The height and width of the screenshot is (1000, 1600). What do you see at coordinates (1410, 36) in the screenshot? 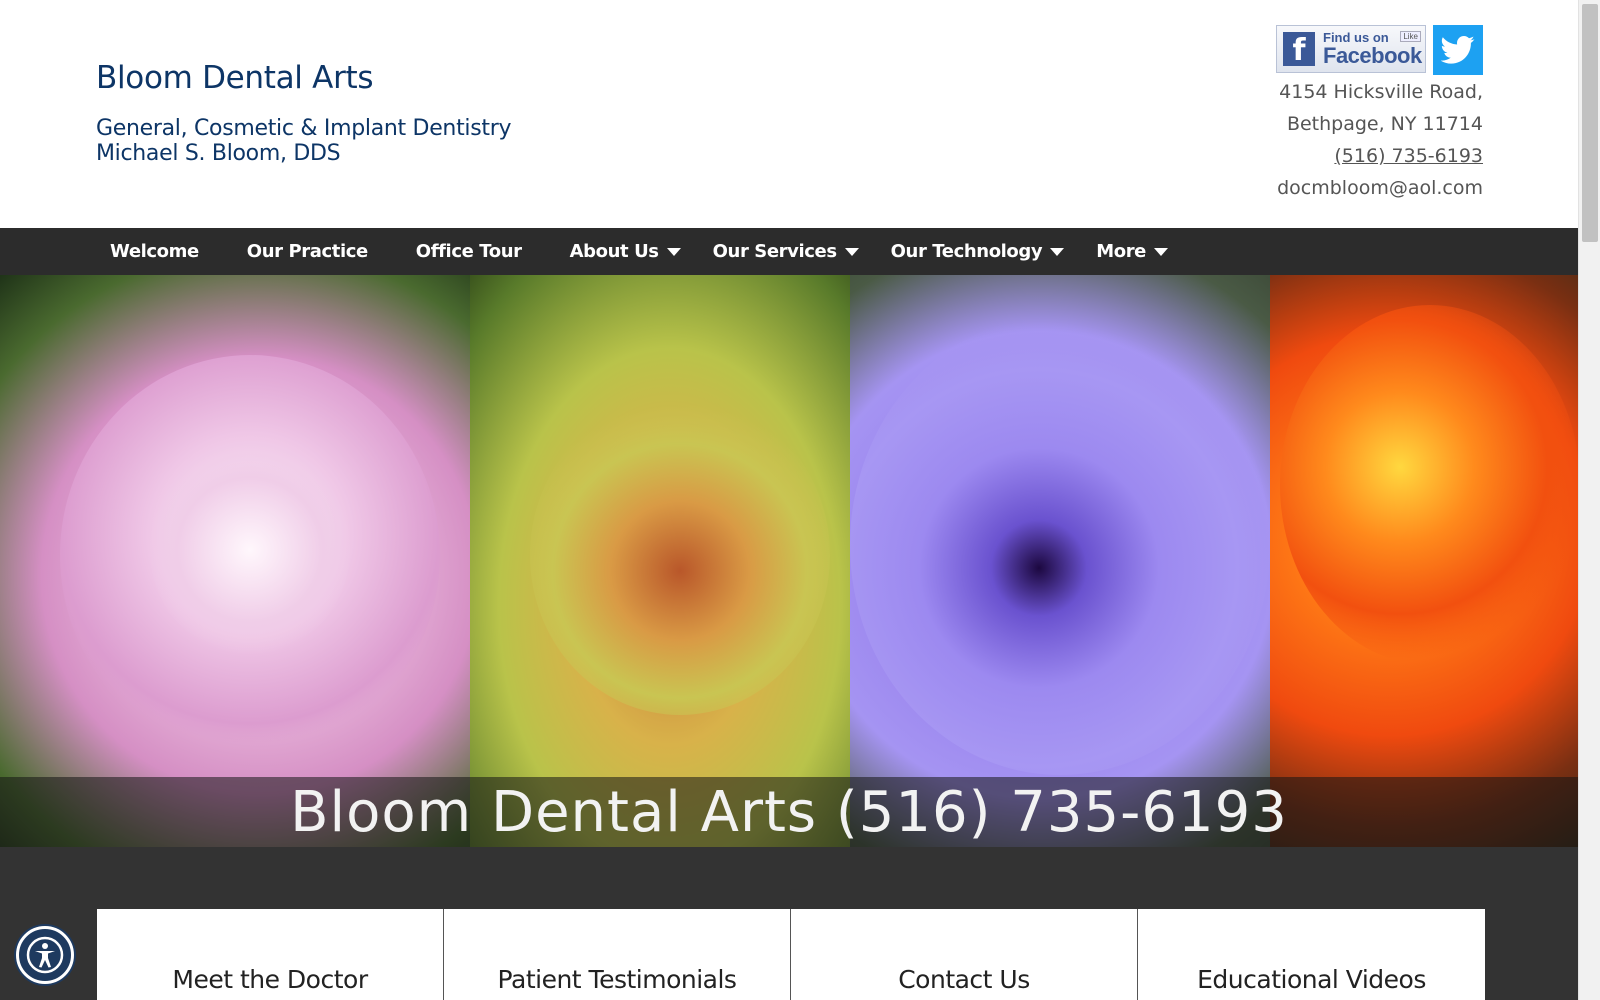
I see `facebook-like-badge: Like` at bounding box center [1410, 36].